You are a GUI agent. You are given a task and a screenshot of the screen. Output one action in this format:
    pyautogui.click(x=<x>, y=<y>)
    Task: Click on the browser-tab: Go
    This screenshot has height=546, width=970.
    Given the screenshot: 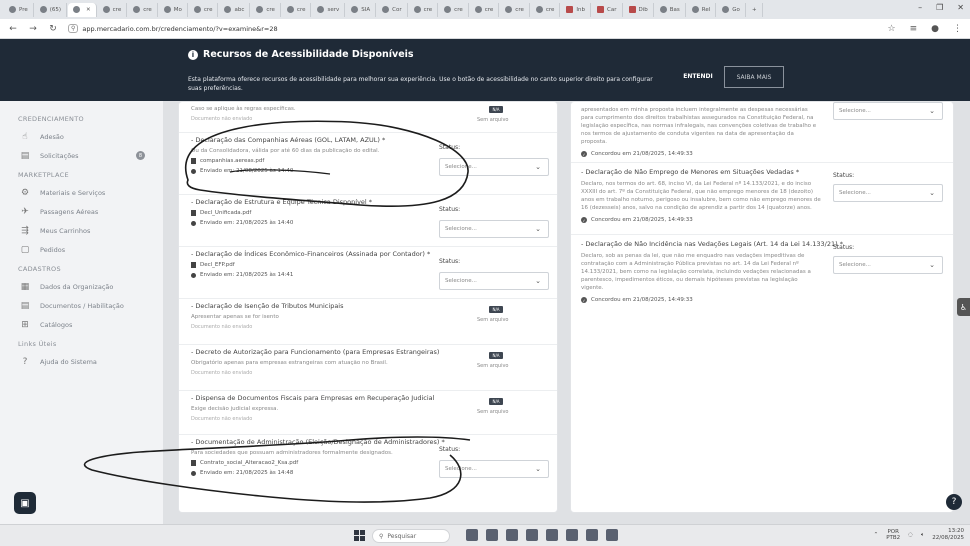 What is the action you would take?
    pyautogui.click(x=731, y=9)
    